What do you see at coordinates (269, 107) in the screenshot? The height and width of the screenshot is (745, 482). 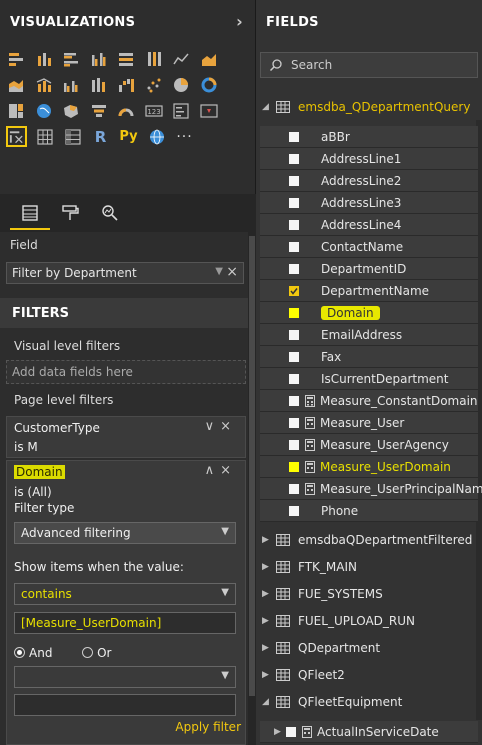 I see `expanded-chevron-icon: ◢` at bounding box center [269, 107].